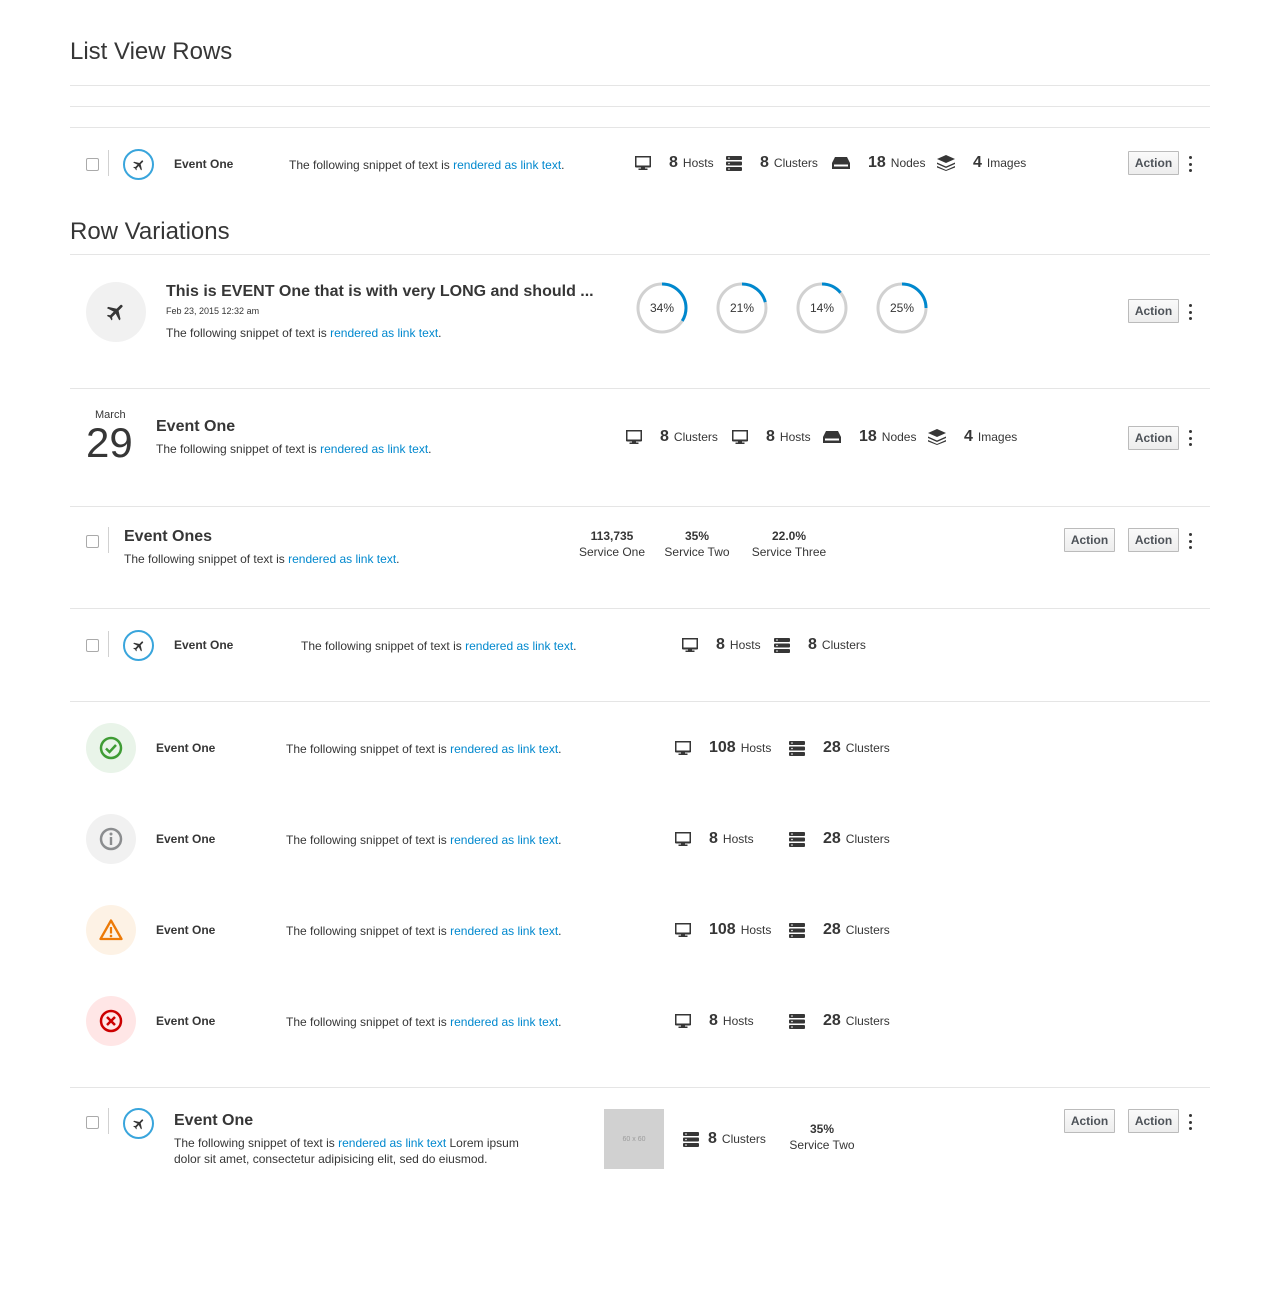 Image resolution: width=1280 pixels, height=1310 pixels. Describe the element at coordinates (839, 839) in the screenshot. I see `clusters-info: 28 Clusters` at that location.